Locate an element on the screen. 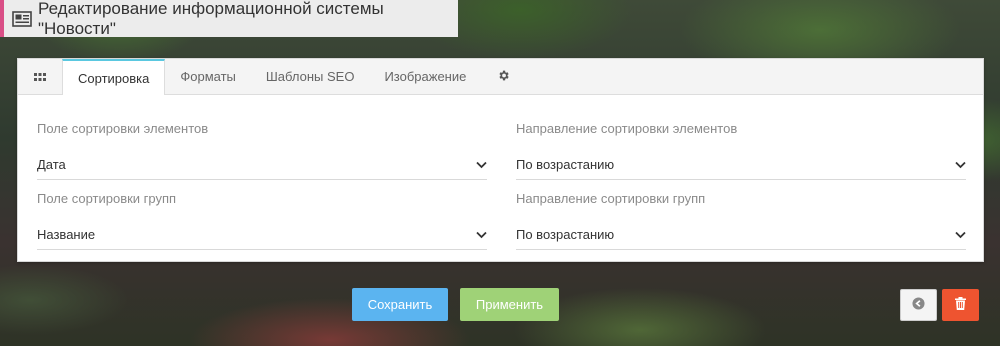 Image resolution: width=1000 pixels, height=346 pixels. apply-button: Применить is located at coordinates (509, 304).